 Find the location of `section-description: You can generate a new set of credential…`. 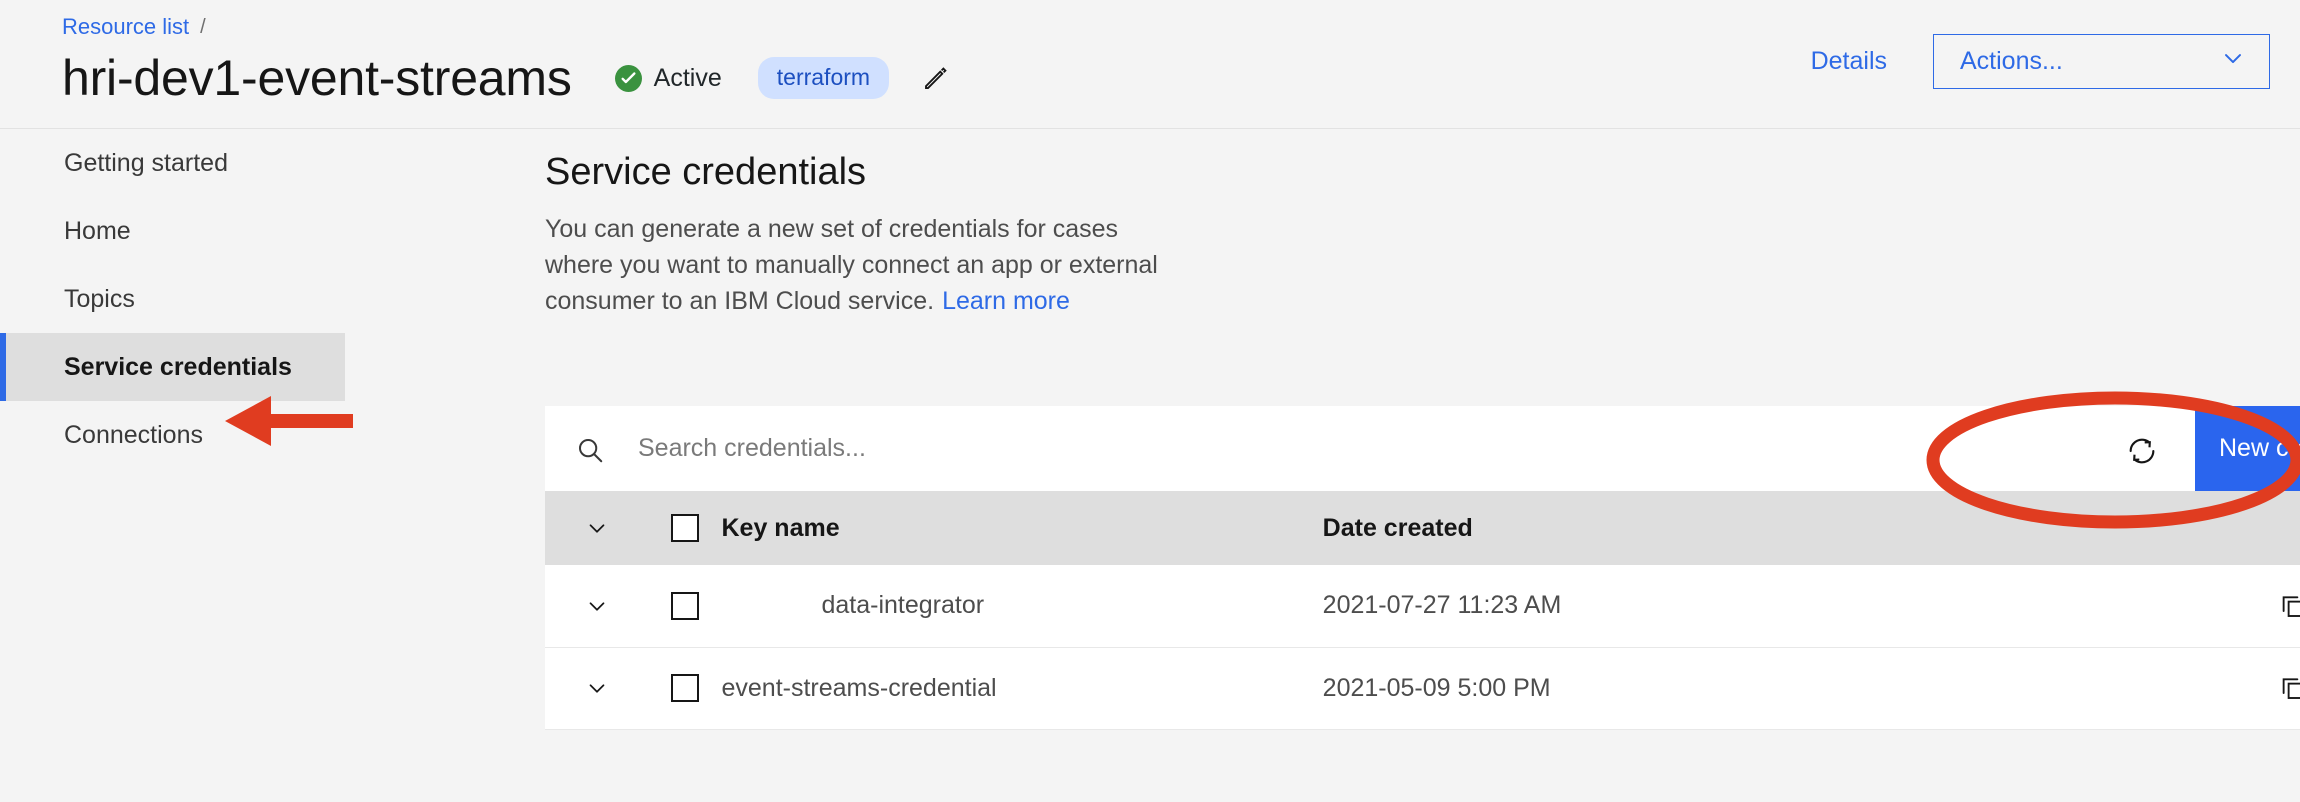

section-description: You can generate a new set of credential… is located at coordinates (857, 265).